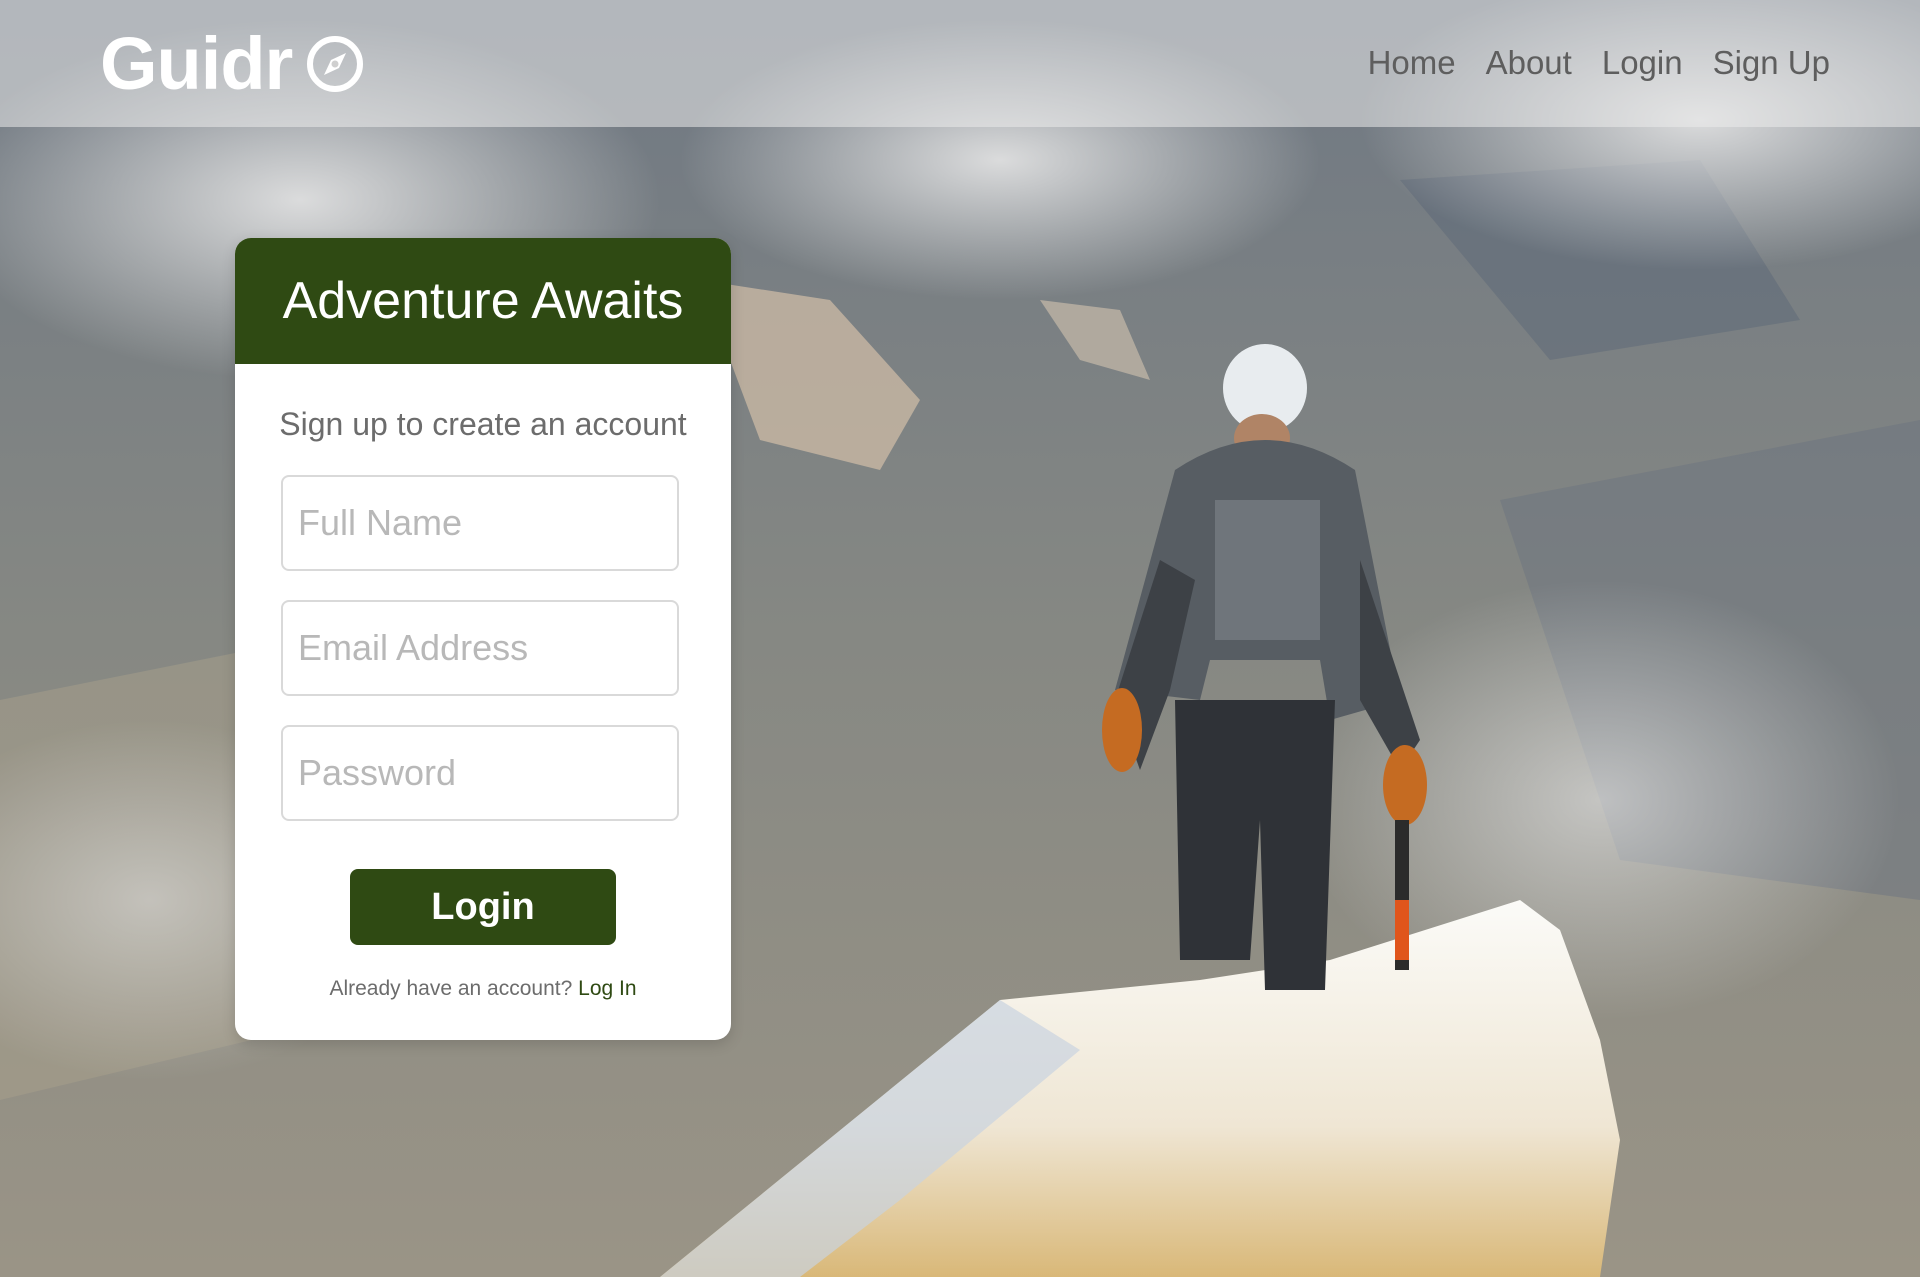  What do you see at coordinates (480, 773) in the screenshot?
I see `password-input` at bounding box center [480, 773].